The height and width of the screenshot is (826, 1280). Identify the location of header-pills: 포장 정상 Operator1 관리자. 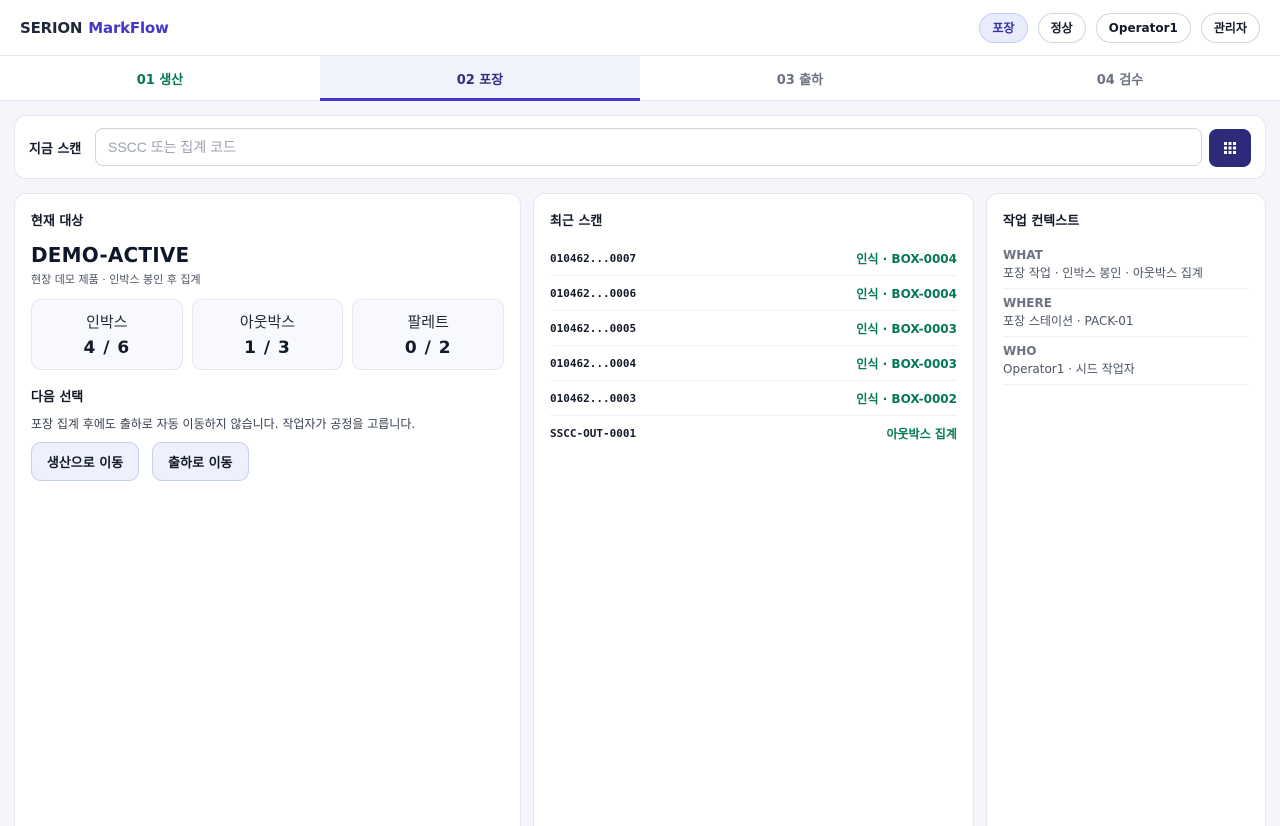
(1119, 27).